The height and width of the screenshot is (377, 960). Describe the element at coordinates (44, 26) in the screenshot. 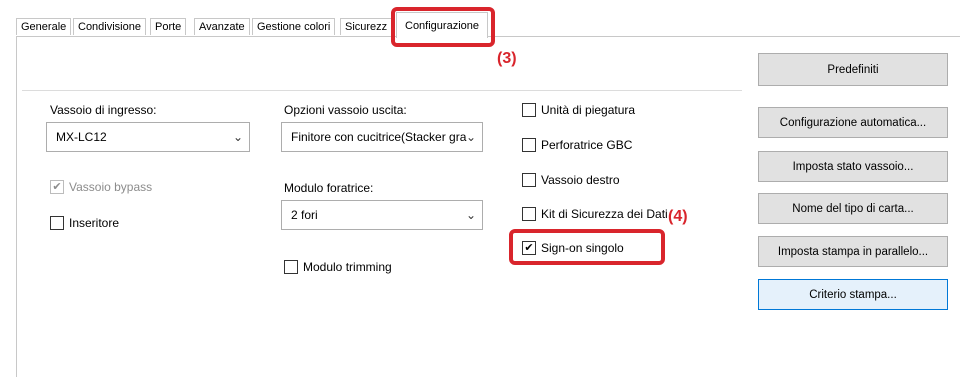

I see `tab-generale: Generale` at that location.